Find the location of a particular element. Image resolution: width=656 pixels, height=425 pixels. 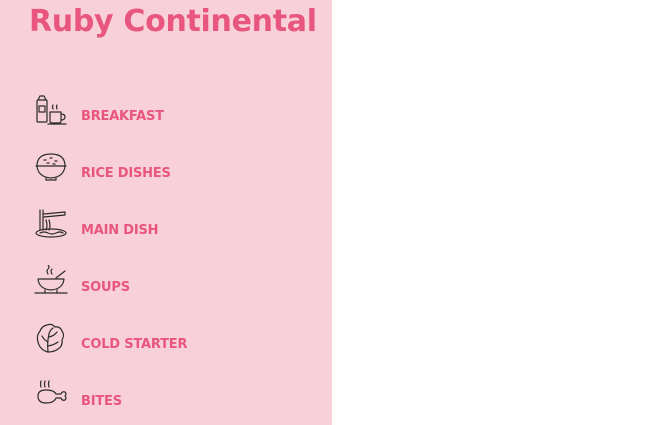

menu-item-soups: SOUPS is located at coordinates (169, 285).